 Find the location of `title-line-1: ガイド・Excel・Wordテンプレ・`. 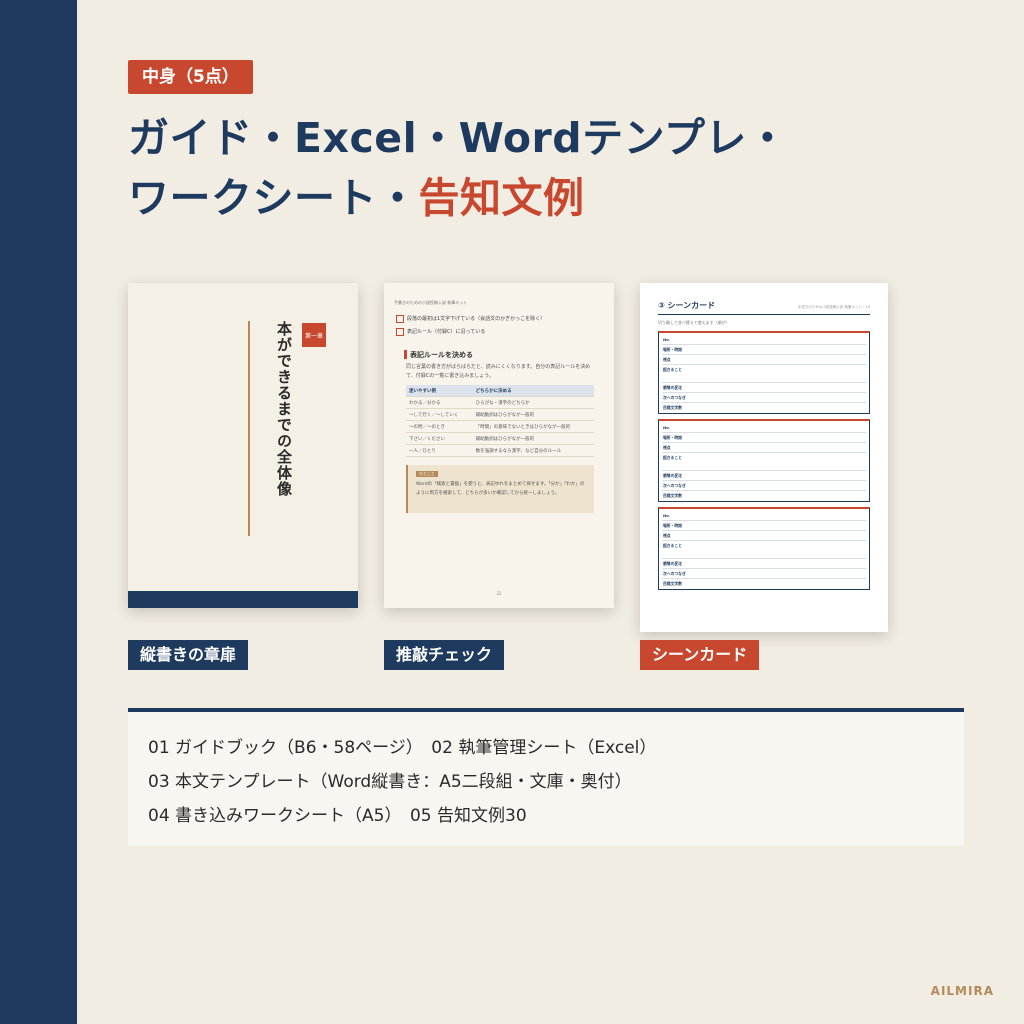

title-line-1: ガイド・Excel・Wordテンプレ・ is located at coordinates (458, 138).